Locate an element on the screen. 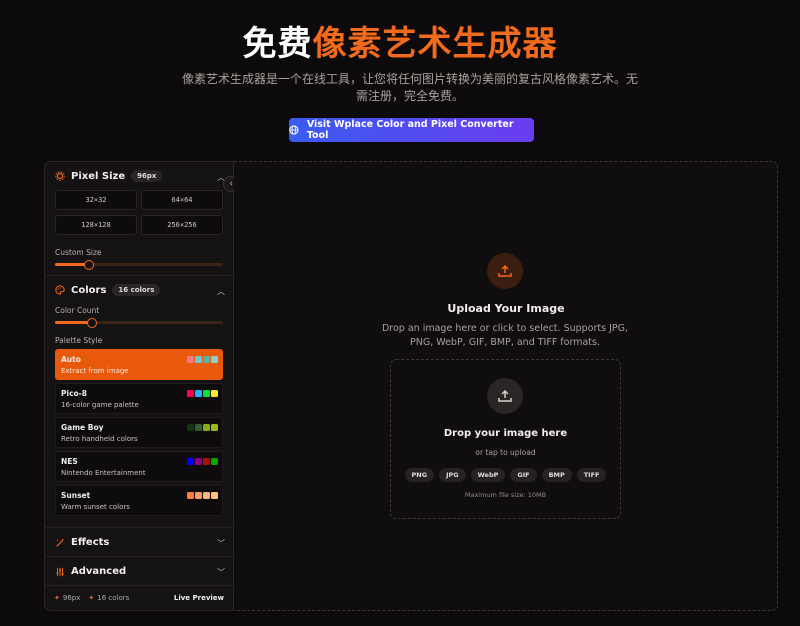 The image size is (800, 626). color-count-slider is located at coordinates (139, 322).